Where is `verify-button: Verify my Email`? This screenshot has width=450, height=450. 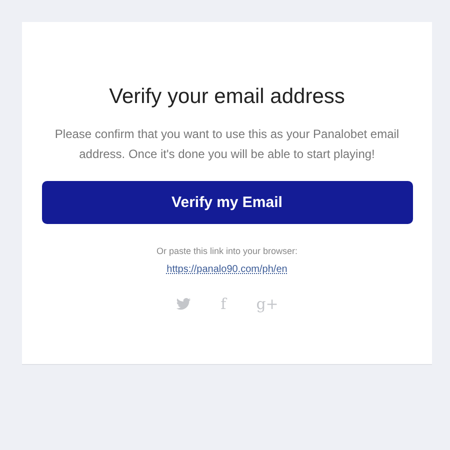 verify-button: Verify my Email is located at coordinates (227, 202).